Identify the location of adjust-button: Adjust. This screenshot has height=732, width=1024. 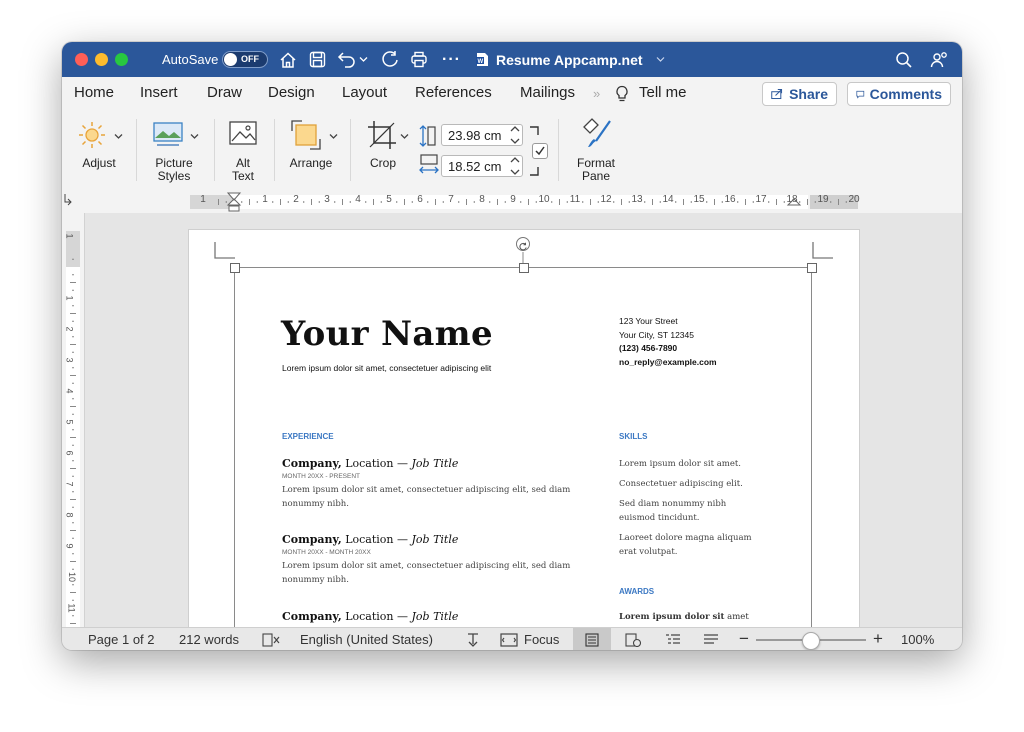
(99, 150).